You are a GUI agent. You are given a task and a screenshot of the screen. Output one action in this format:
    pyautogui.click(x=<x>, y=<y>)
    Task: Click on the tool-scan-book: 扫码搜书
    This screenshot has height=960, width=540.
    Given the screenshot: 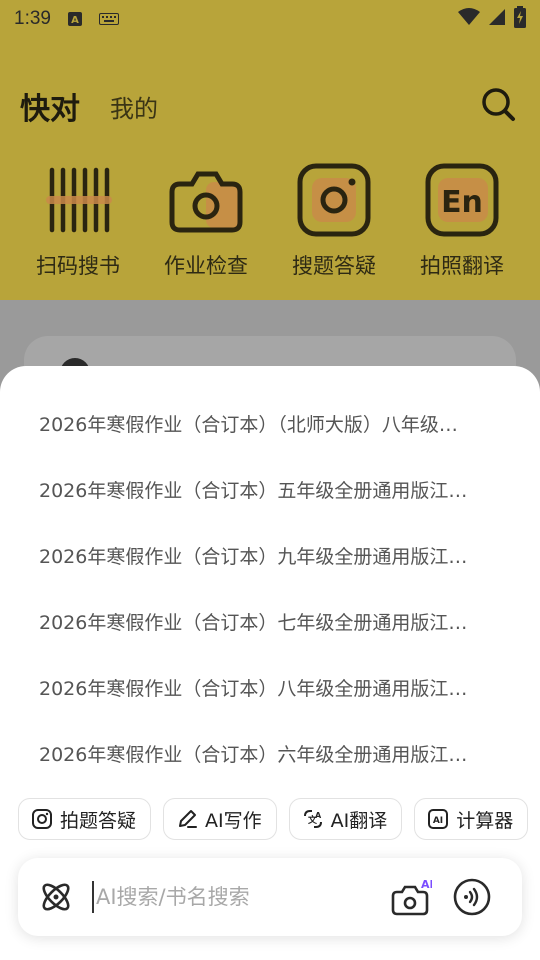 What is the action you would take?
    pyautogui.click(x=78, y=220)
    